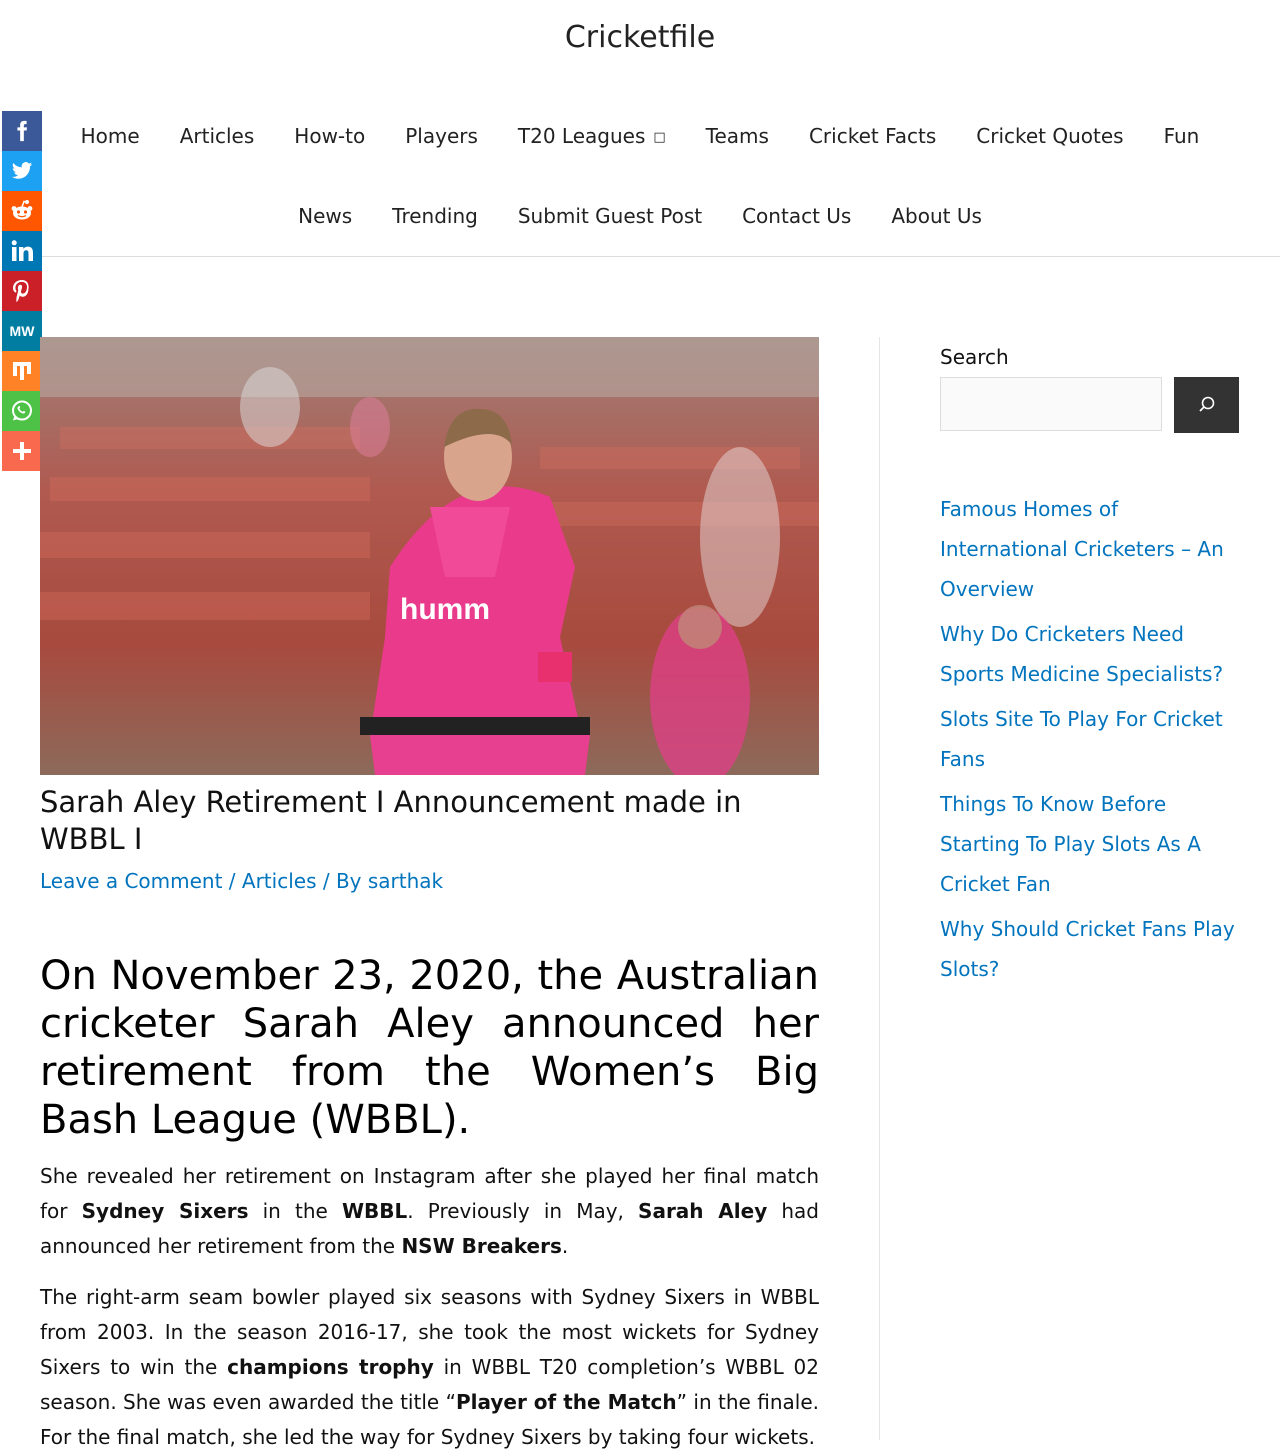 The image size is (1280, 1455). I want to click on text: in the, so click(295, 1211).